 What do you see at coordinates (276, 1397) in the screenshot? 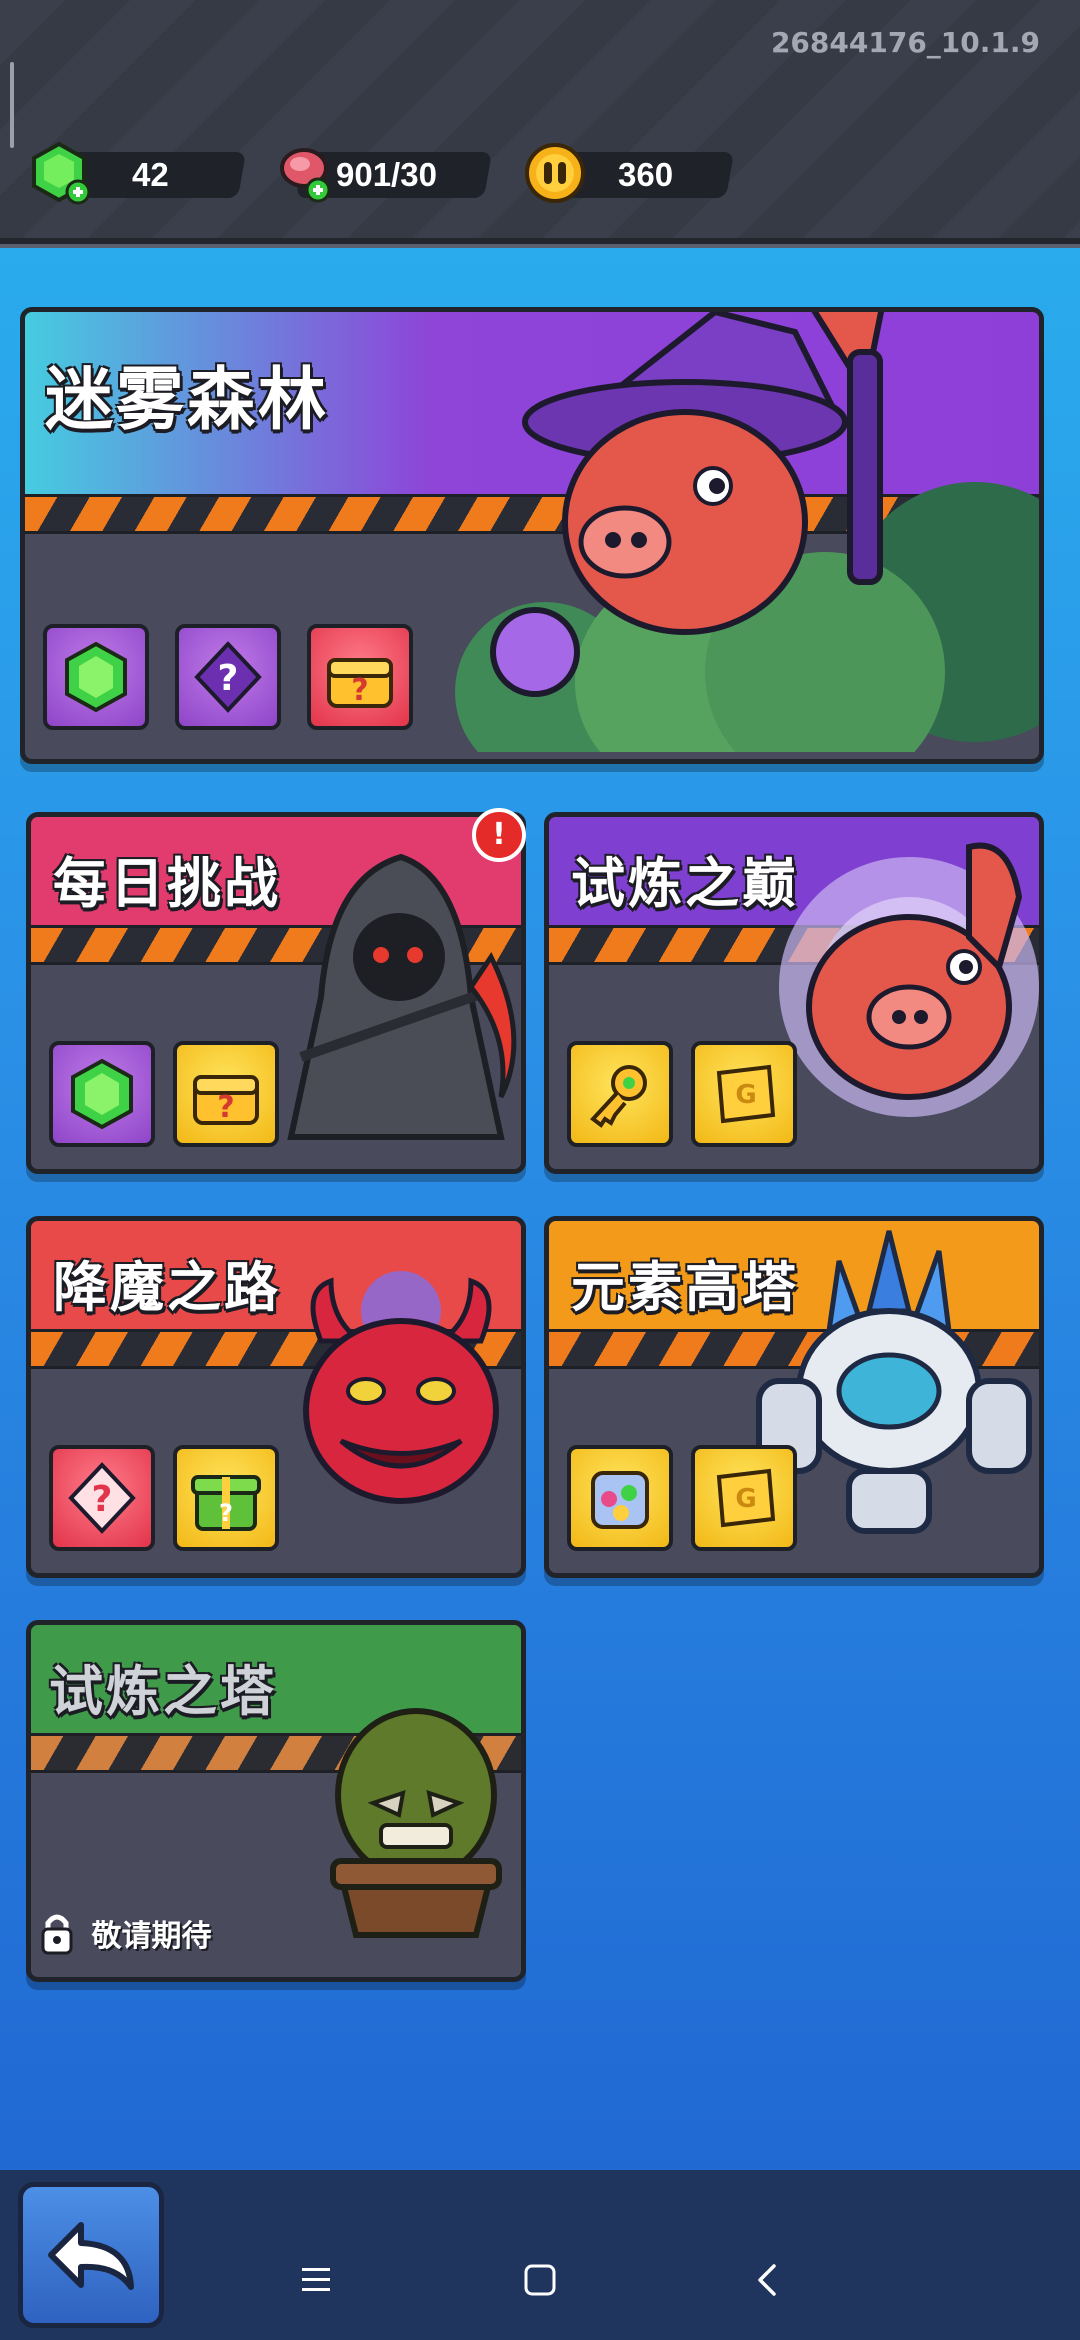
I see `demon-road-card: 降魔之路 ? ?` at bounding box center [276, 1397].